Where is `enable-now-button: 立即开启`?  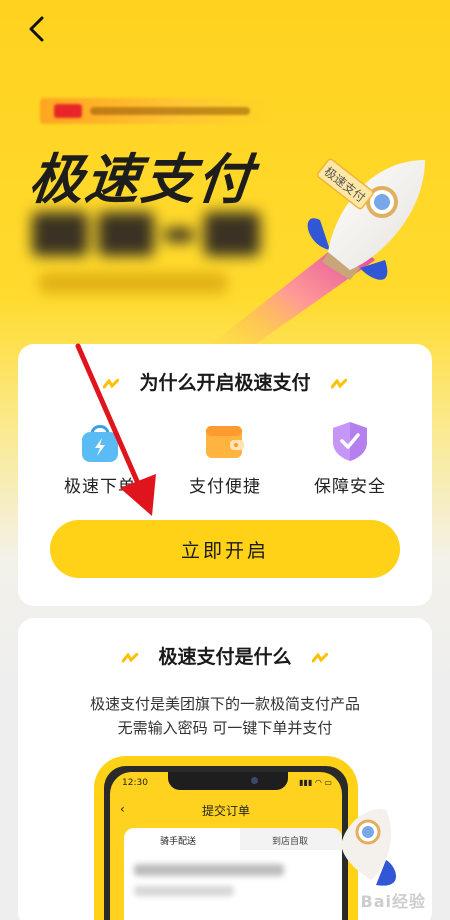
enable-now-button: 立即开启 is located at coordinates (225, 549).